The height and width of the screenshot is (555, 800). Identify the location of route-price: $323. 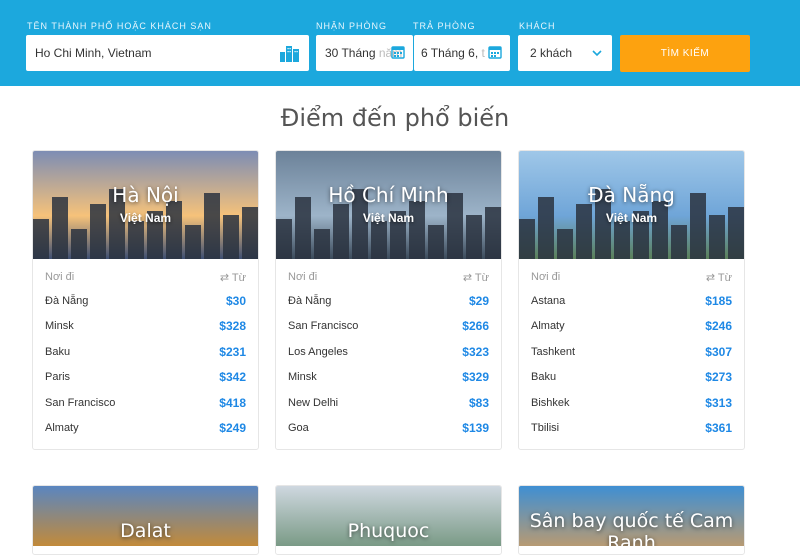
(475, 352).